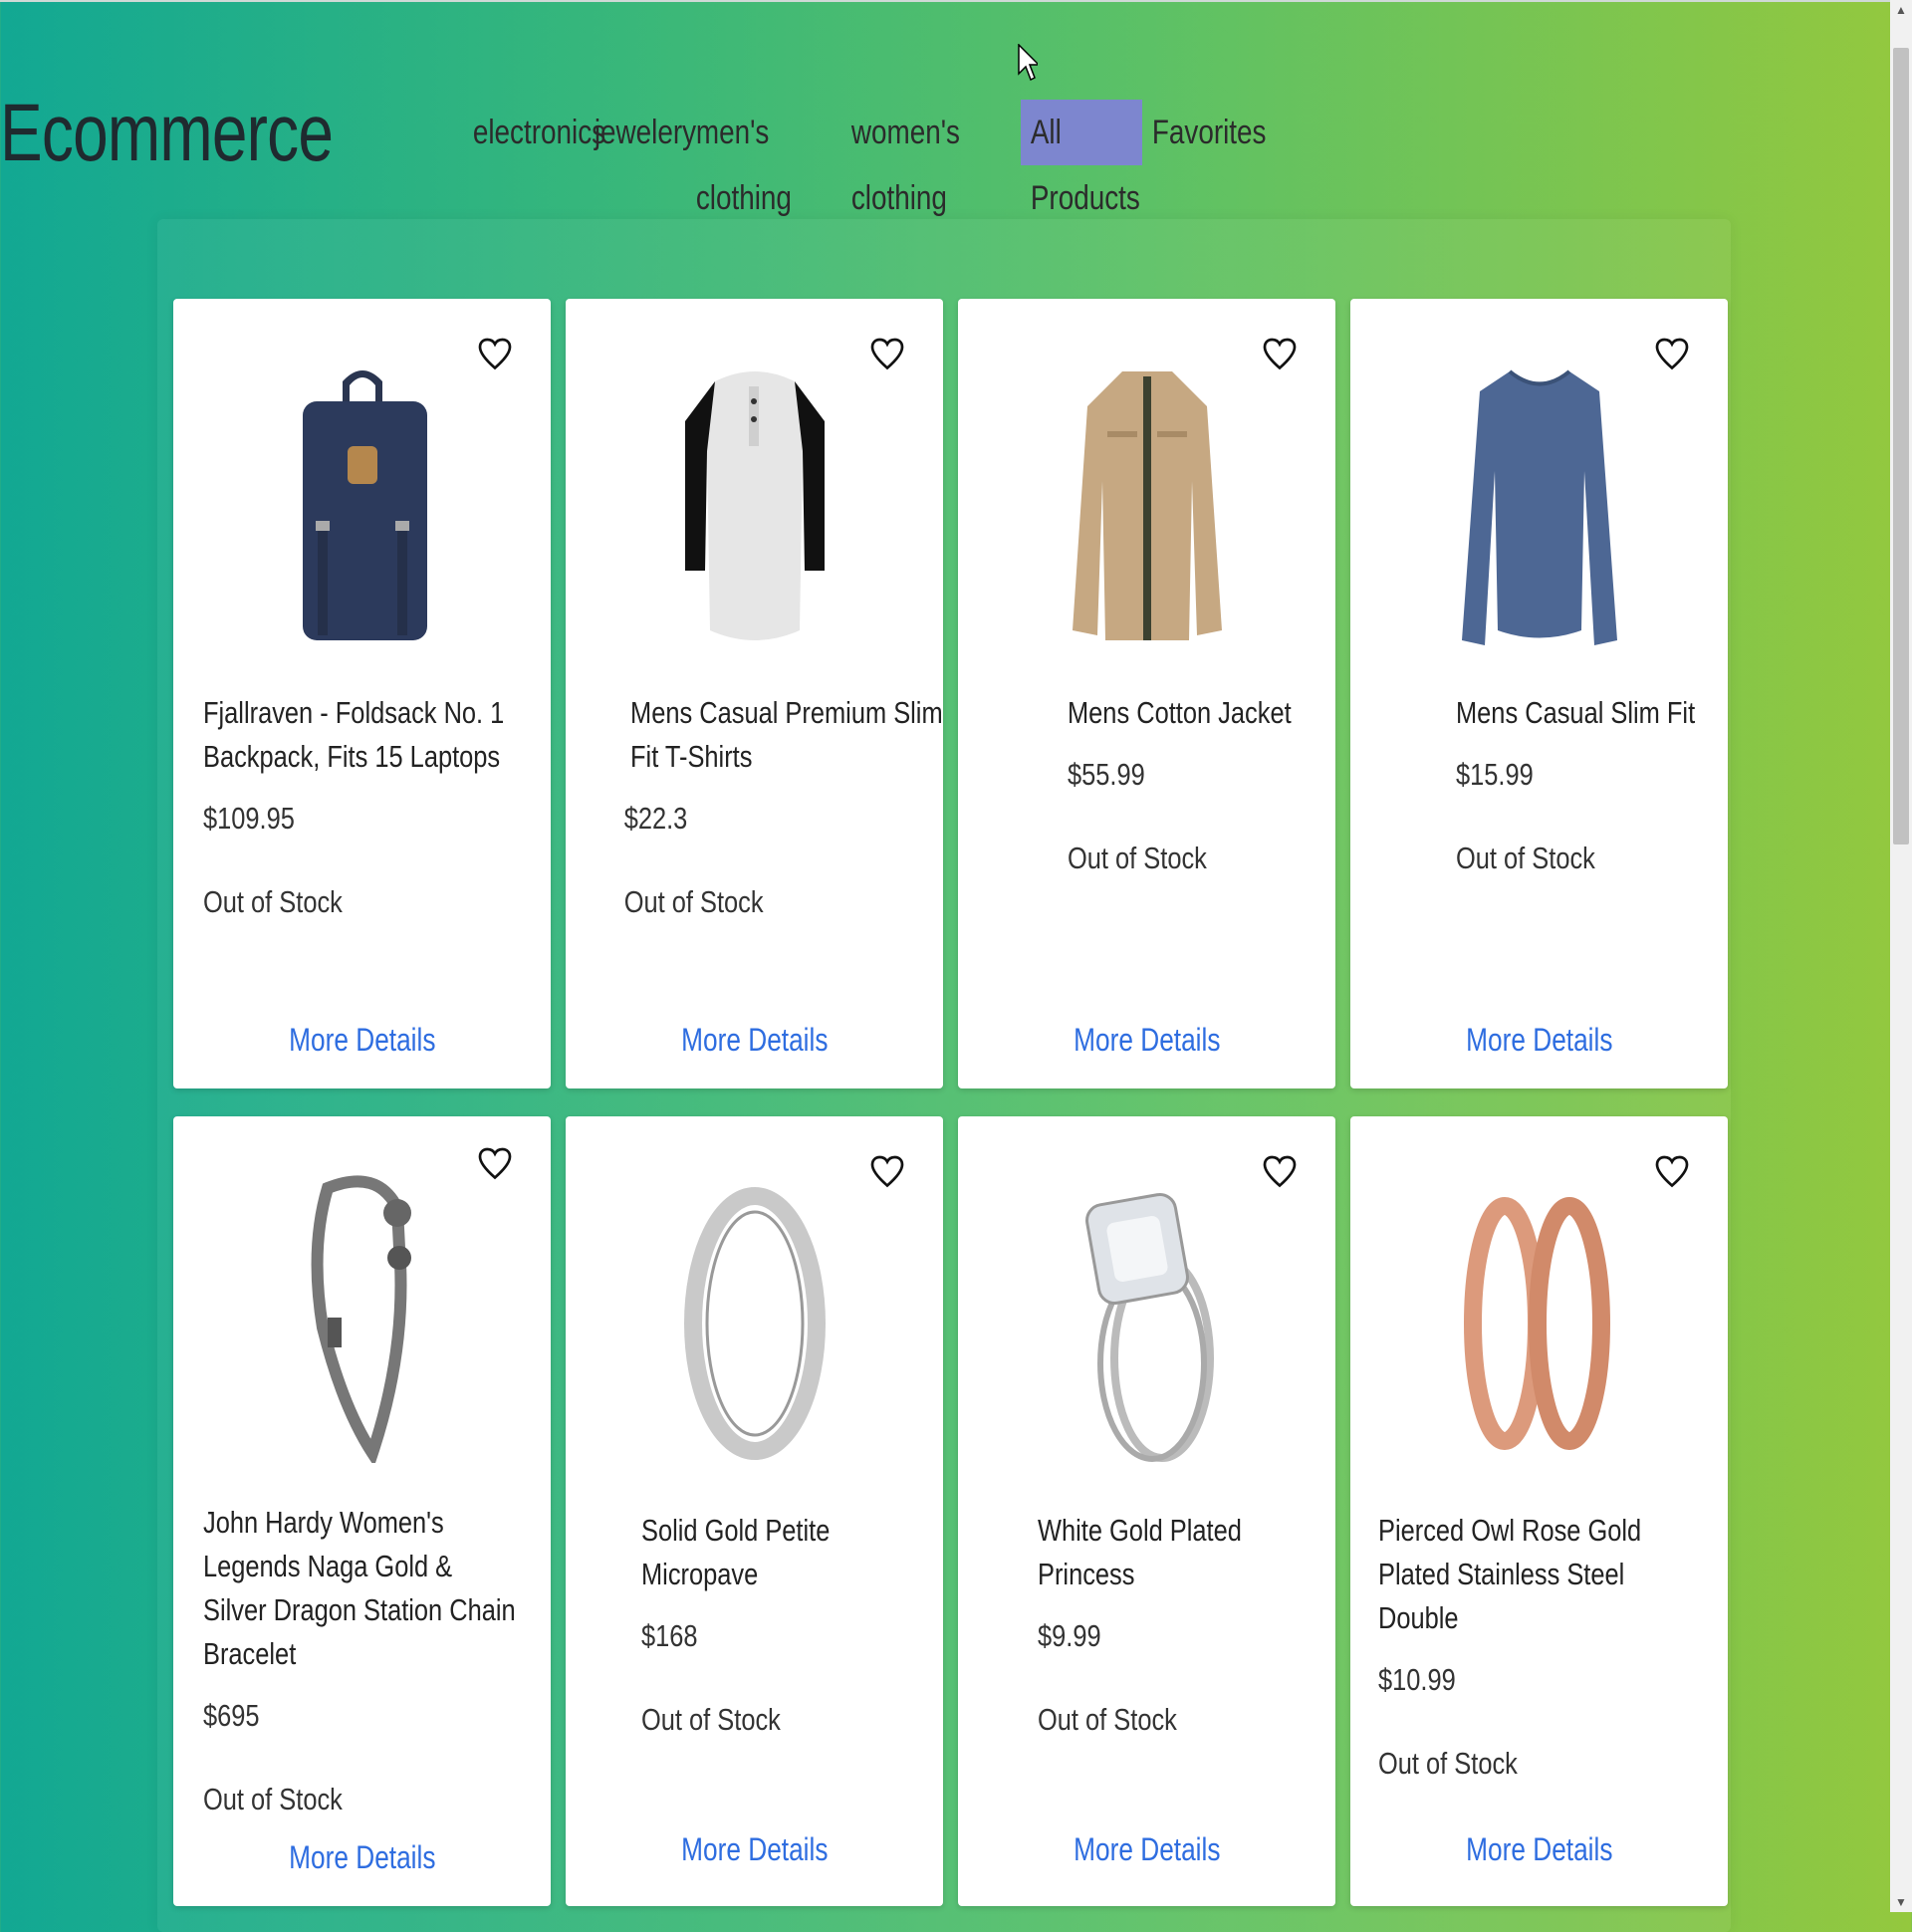 This screenshot has width=1912, height=1932. Describe the element at coordinates (655, 818) in the screenshot. I see `product-price: $22.3` at that location.